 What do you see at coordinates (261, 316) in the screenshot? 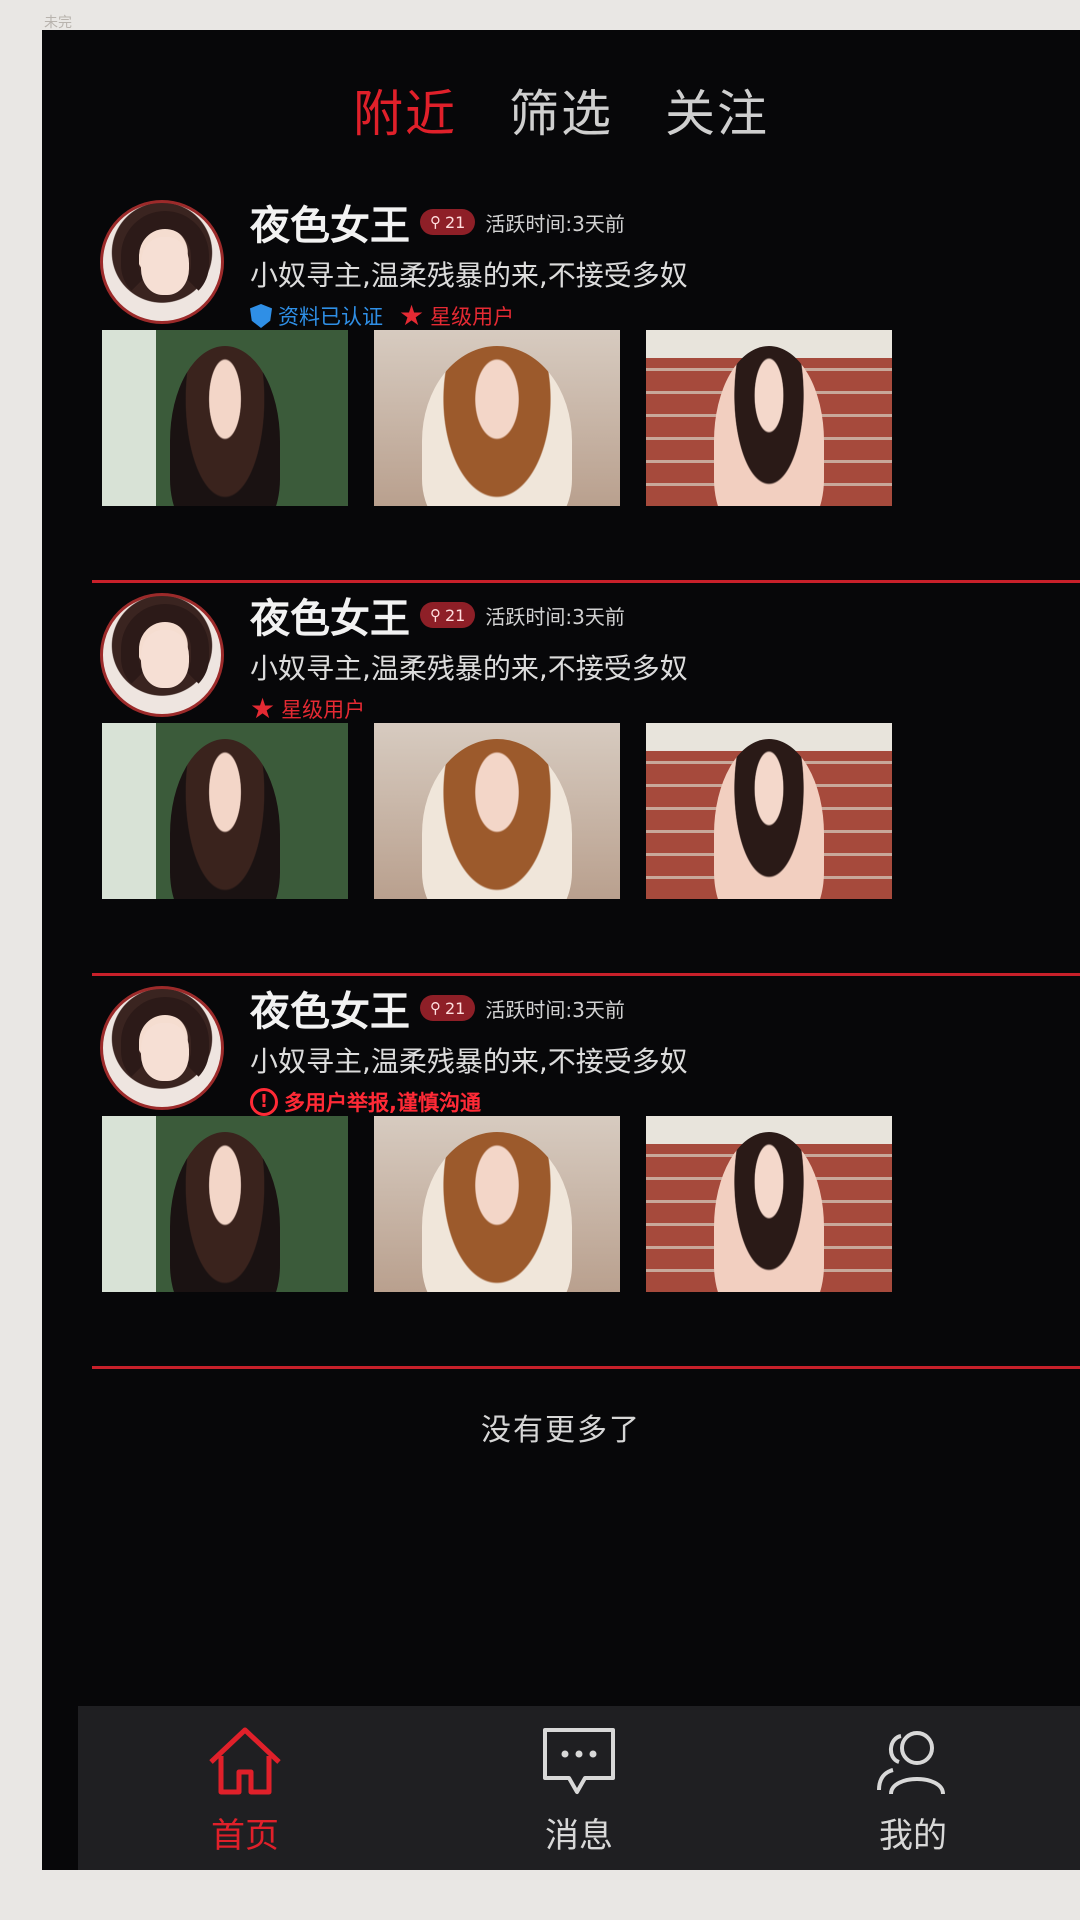
I see `shield-icon` at bounding box center [261, 316].